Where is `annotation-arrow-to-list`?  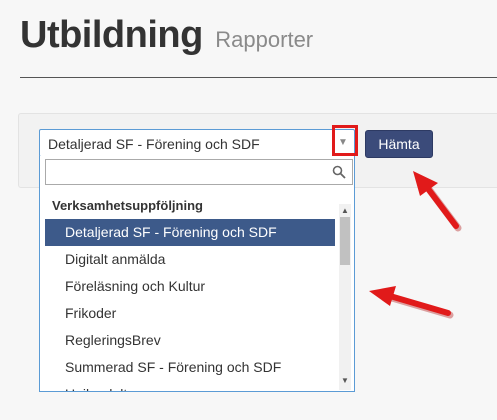 annotation-arrow-to-list is located at coordinates (411, 302).